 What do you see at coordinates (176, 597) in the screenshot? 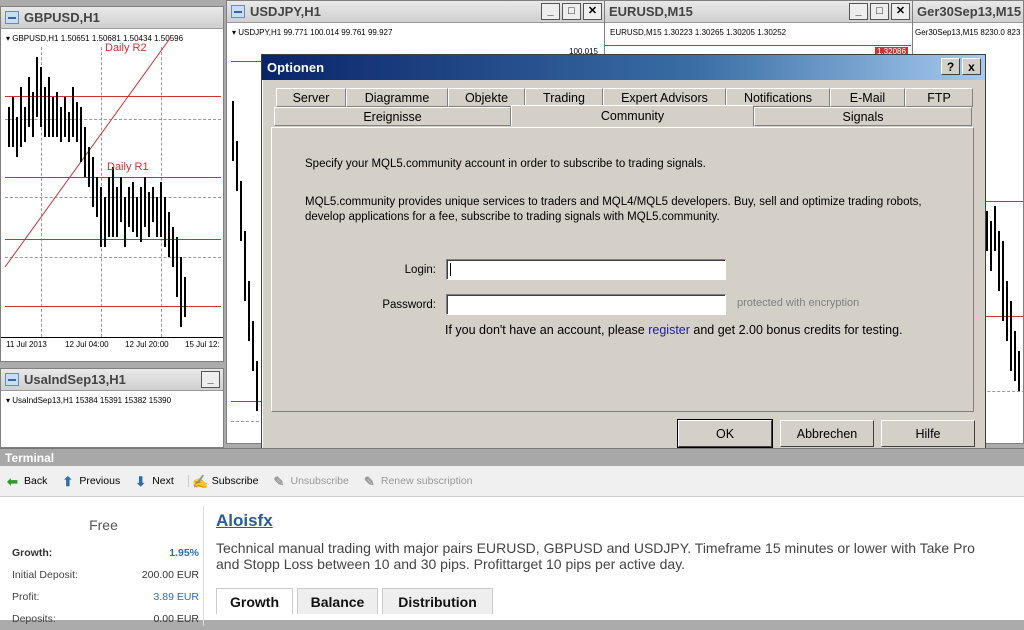
I see `stat-value: 3.89 EUR` at bounding box center [176, 597].